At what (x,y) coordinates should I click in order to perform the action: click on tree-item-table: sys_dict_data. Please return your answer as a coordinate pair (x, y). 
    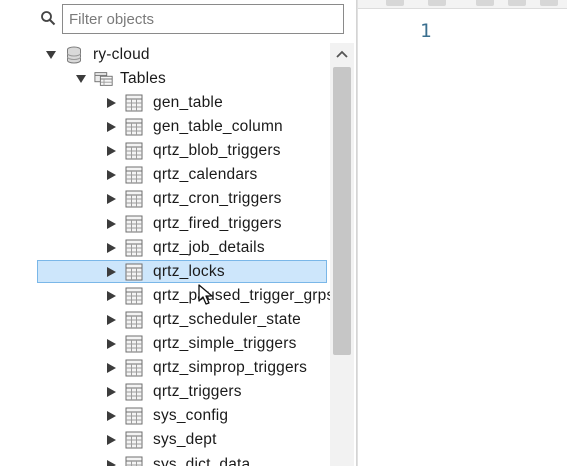
    Looking at the image, I should click on (177, 459).